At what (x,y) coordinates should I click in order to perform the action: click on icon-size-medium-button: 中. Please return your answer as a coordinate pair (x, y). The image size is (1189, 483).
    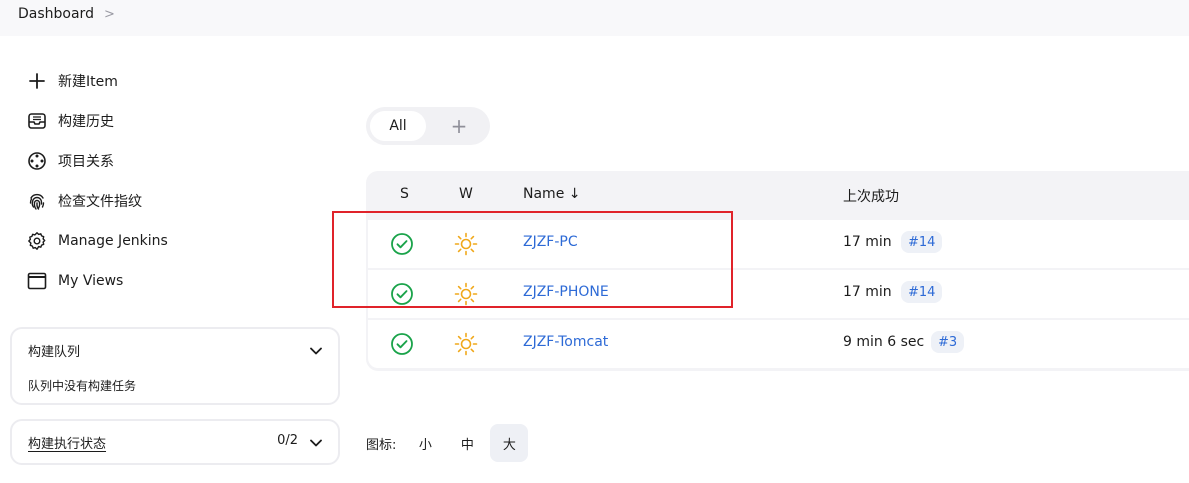
    Looking at the image, I should click on (467, 443).